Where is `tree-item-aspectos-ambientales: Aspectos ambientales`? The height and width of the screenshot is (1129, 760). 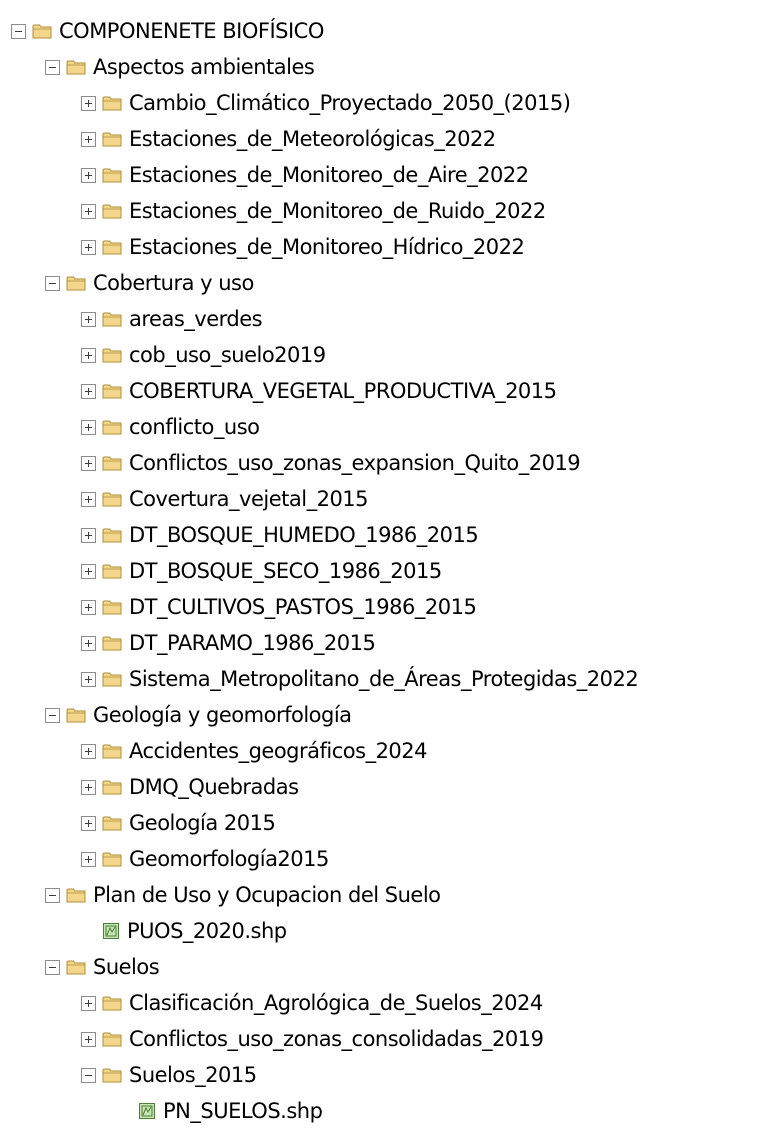 tree-item-aspectos-ambientales: Aspectos ambientales is located at coordinates (180, 67).